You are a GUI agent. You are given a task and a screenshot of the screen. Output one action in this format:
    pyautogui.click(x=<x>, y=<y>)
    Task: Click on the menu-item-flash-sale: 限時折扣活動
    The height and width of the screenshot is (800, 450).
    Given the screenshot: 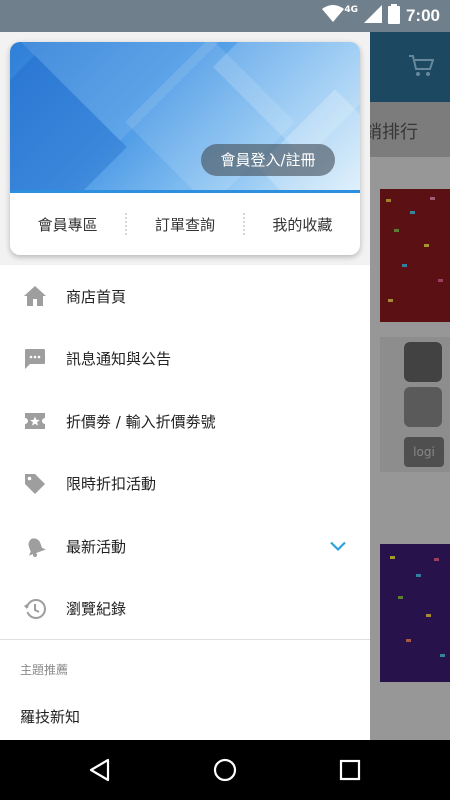 What is the action you would take?
    pyautogui.click(x=185, y=484)
    